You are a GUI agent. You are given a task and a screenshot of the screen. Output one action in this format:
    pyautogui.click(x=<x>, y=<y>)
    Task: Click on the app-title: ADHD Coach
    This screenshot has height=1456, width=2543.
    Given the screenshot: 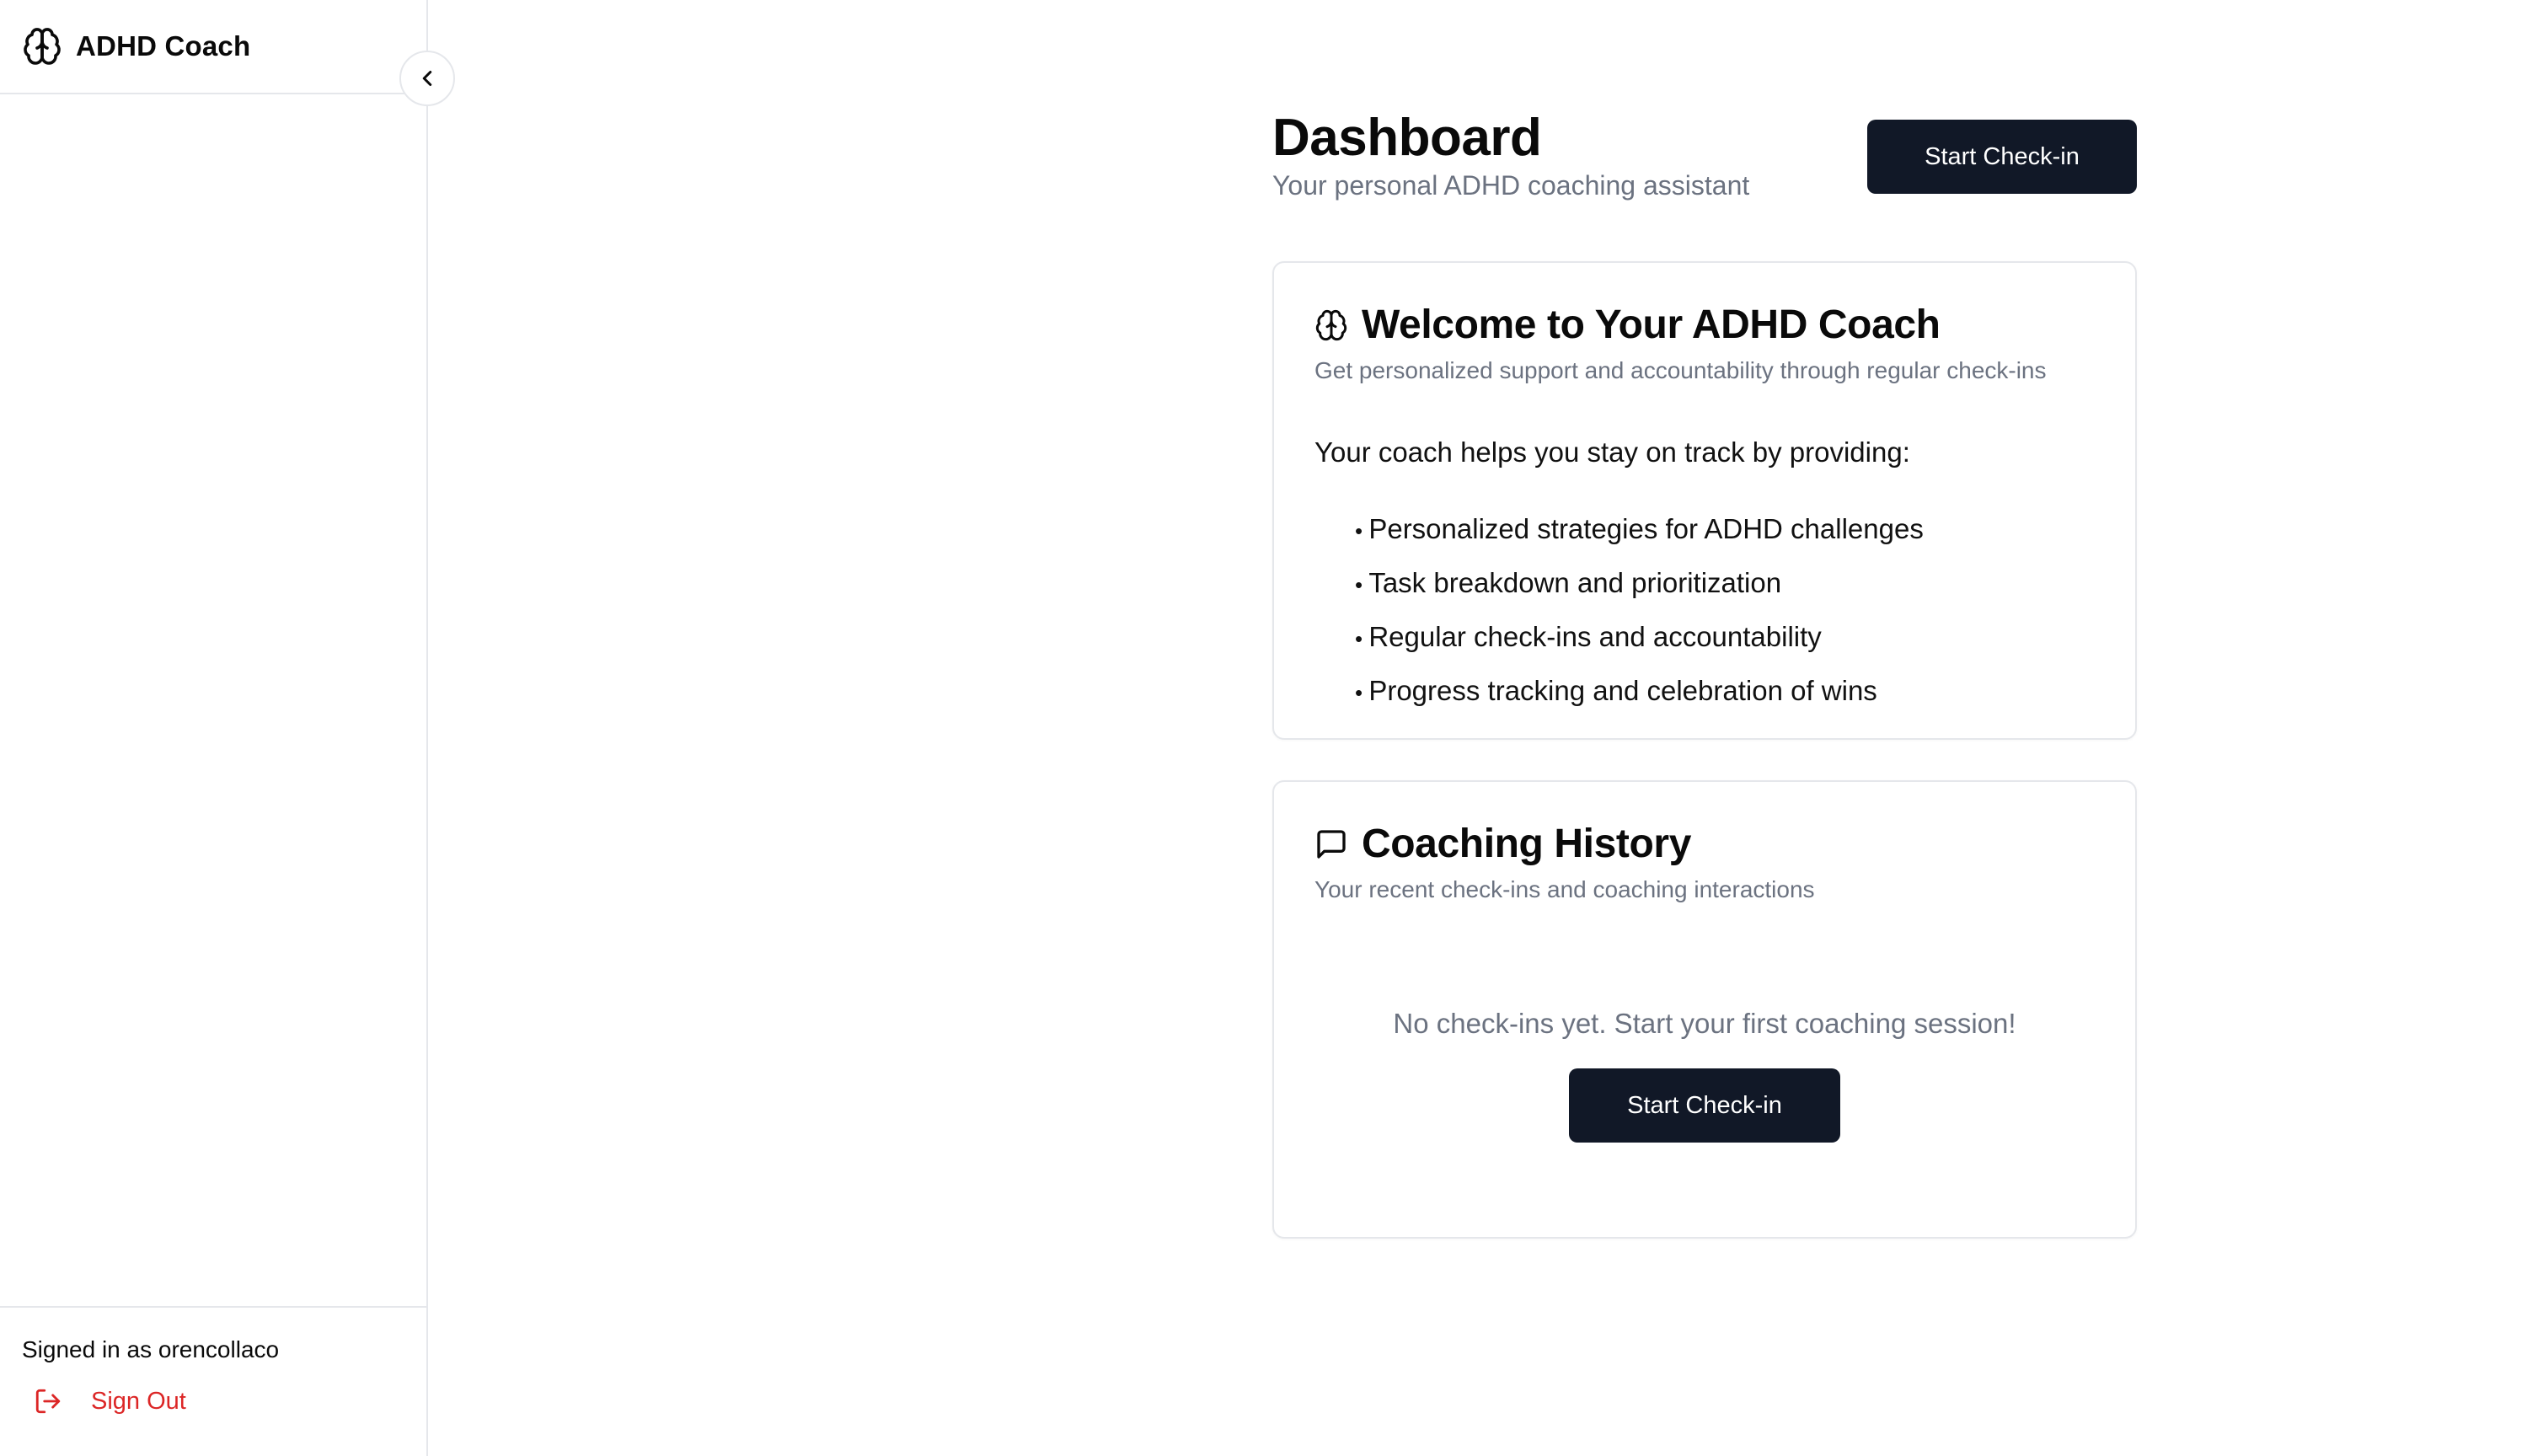 What is the action you would take?
    pyautogui.click(x=163, y=46)
    